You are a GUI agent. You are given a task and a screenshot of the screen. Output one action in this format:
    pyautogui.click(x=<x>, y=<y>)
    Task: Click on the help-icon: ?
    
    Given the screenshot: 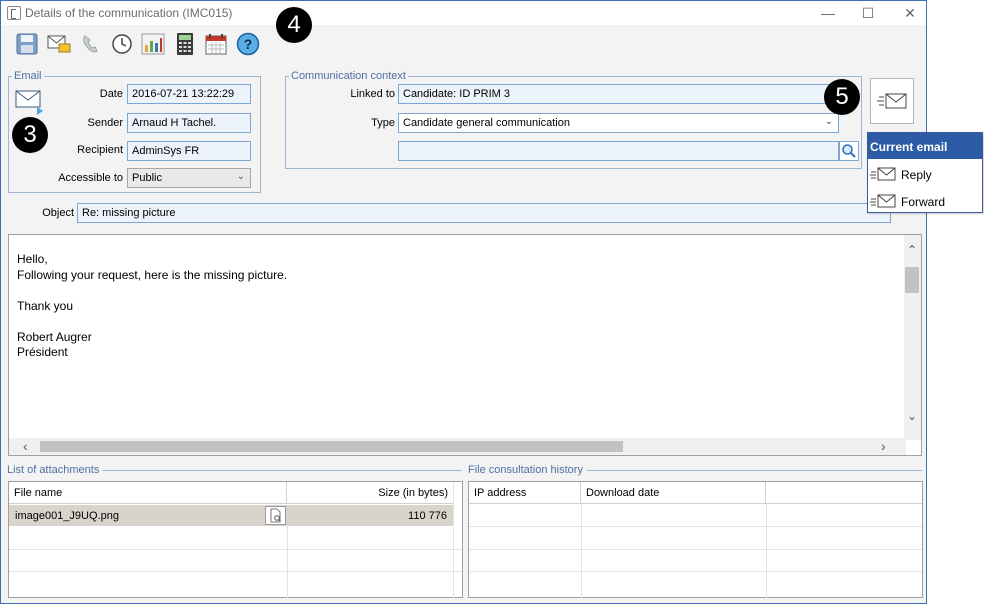 What is the action you would take?
    pyautogui.click(x=248, y=44)
    